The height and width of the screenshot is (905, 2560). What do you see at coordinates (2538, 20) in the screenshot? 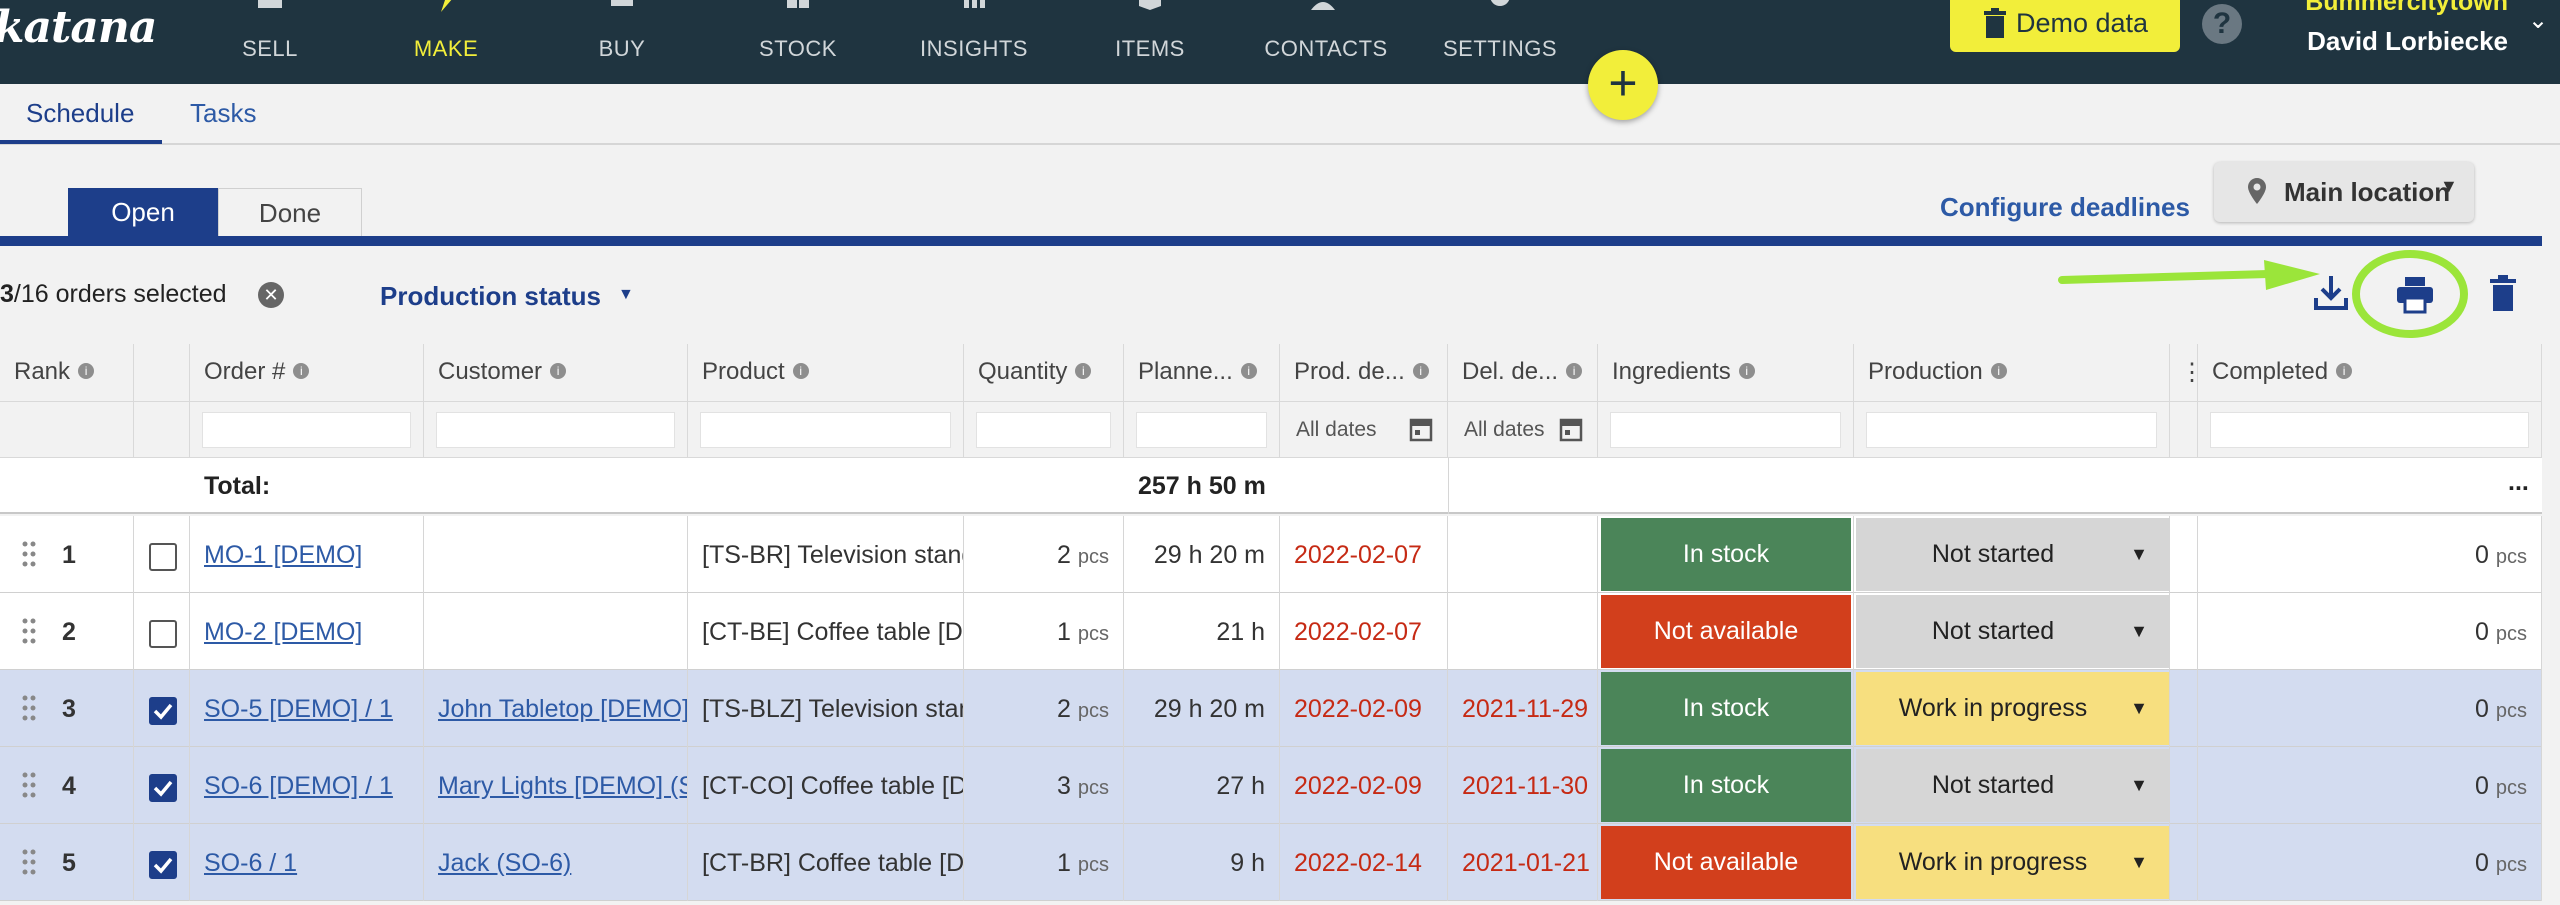
I see `chevron-down-icon: ⌄` at bounding box center [2538, 20].